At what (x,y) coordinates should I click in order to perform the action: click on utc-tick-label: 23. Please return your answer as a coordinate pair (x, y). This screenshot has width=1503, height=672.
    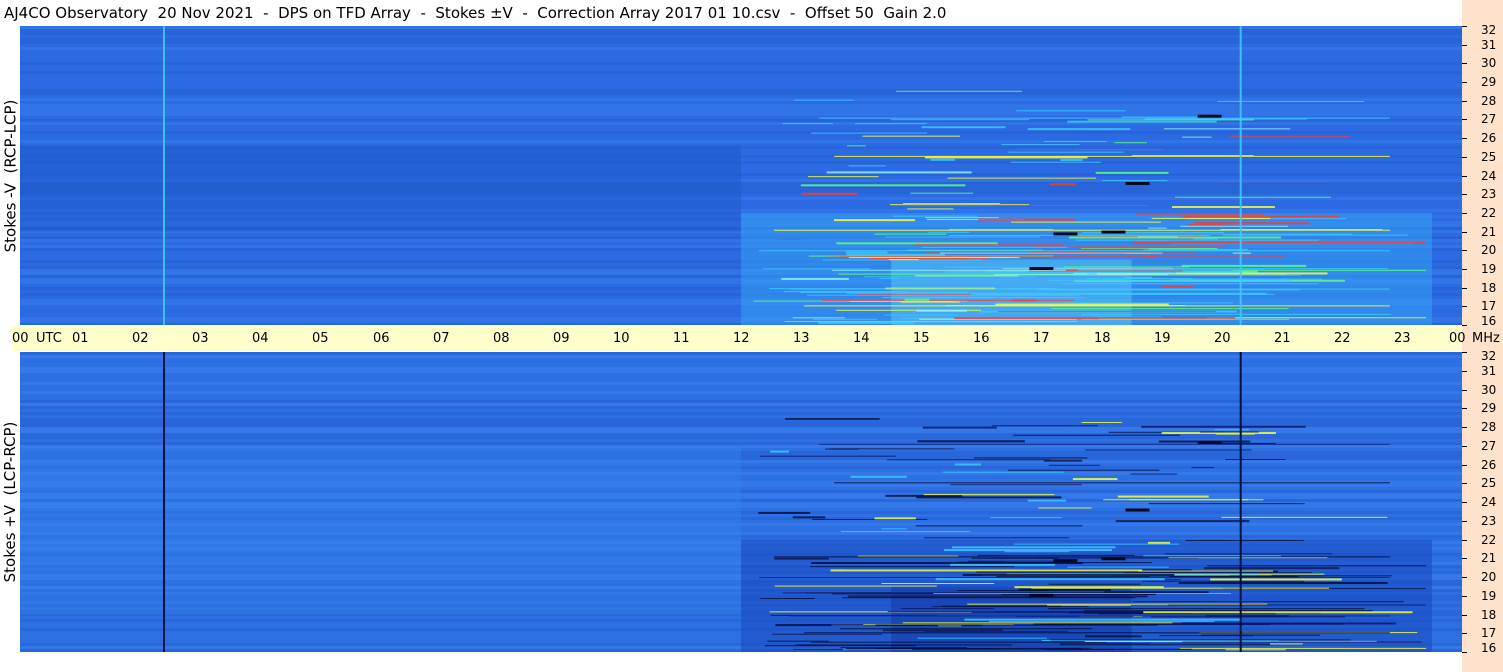
    Looking at the image, I should click on (1402, 338).